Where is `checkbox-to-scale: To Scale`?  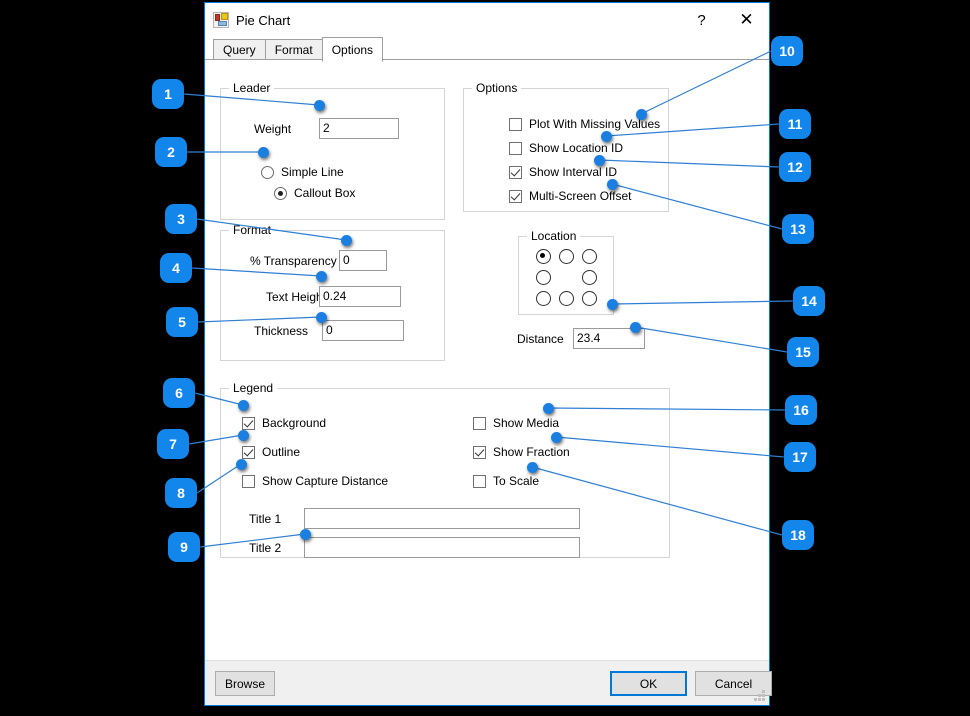 checkbox-to-scale: To Scale is located at coordinates (506, 481).